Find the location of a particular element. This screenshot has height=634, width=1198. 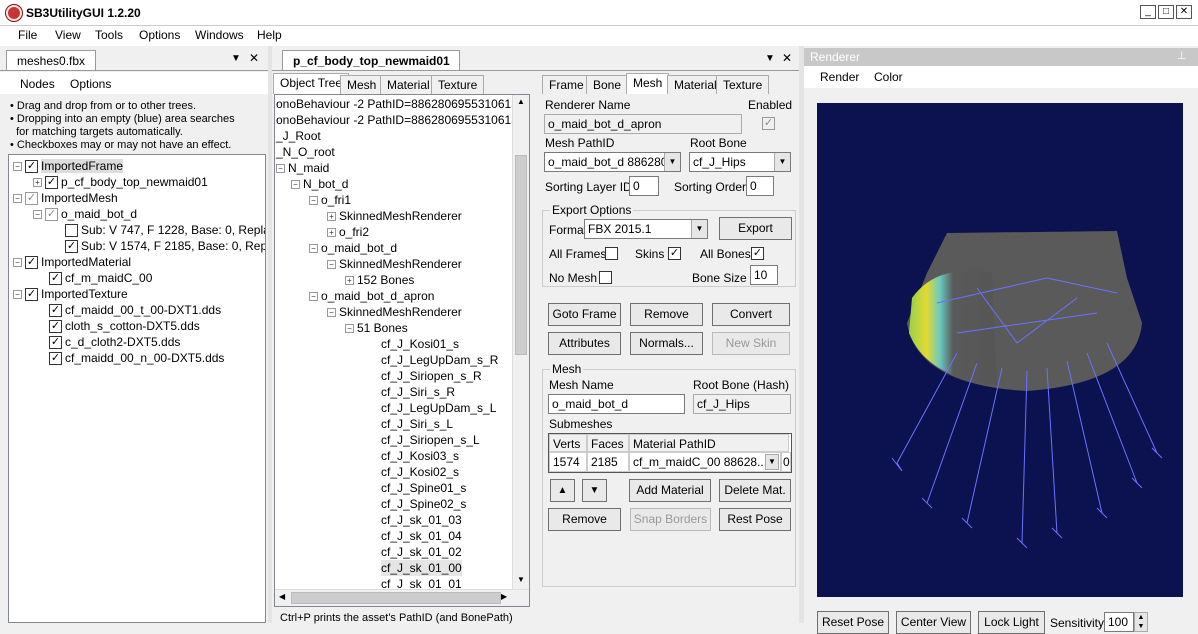

convert-button: Convert is located at coordinates (751, 314).